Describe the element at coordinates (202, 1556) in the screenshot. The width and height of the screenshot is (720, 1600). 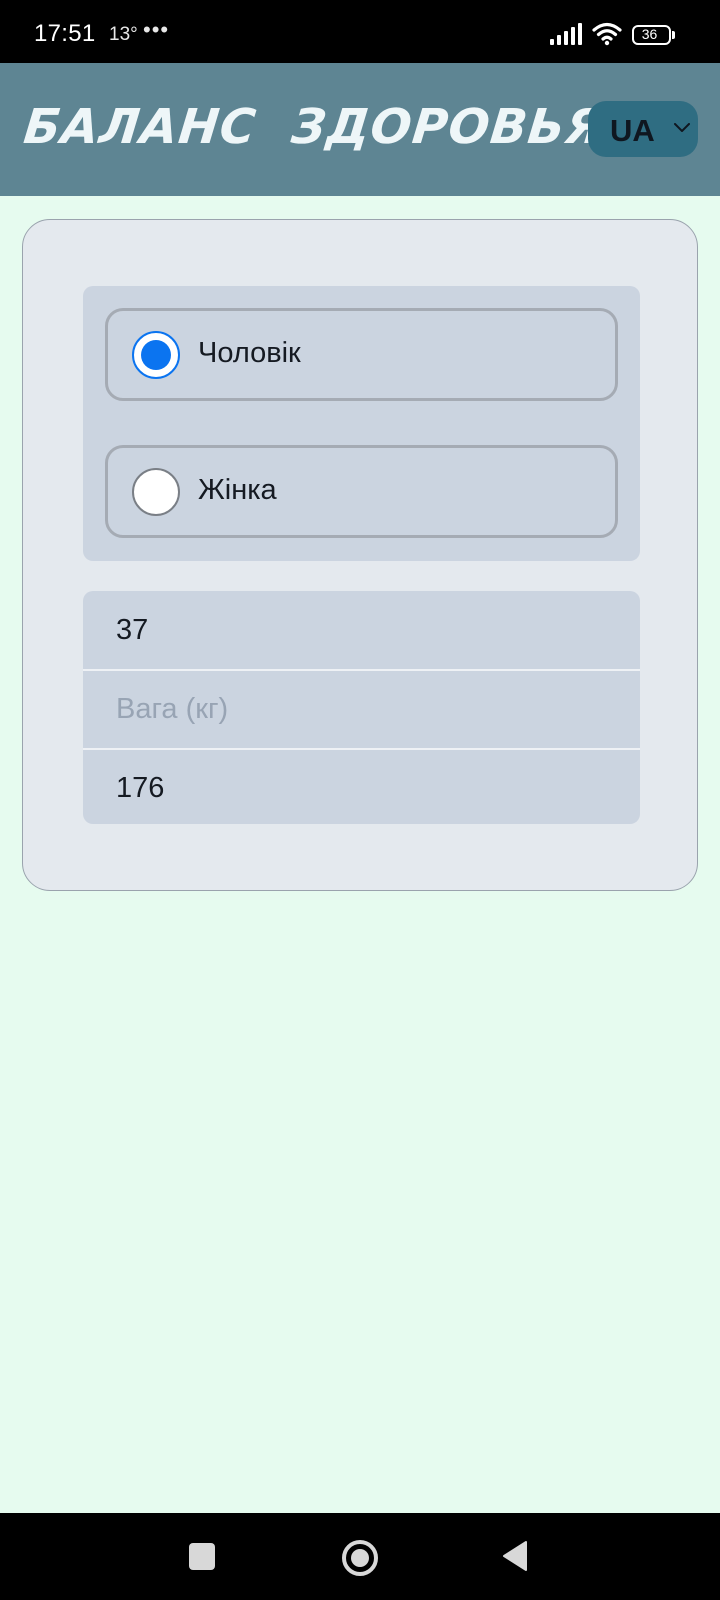
I see `recent-apps-icon` at that location.